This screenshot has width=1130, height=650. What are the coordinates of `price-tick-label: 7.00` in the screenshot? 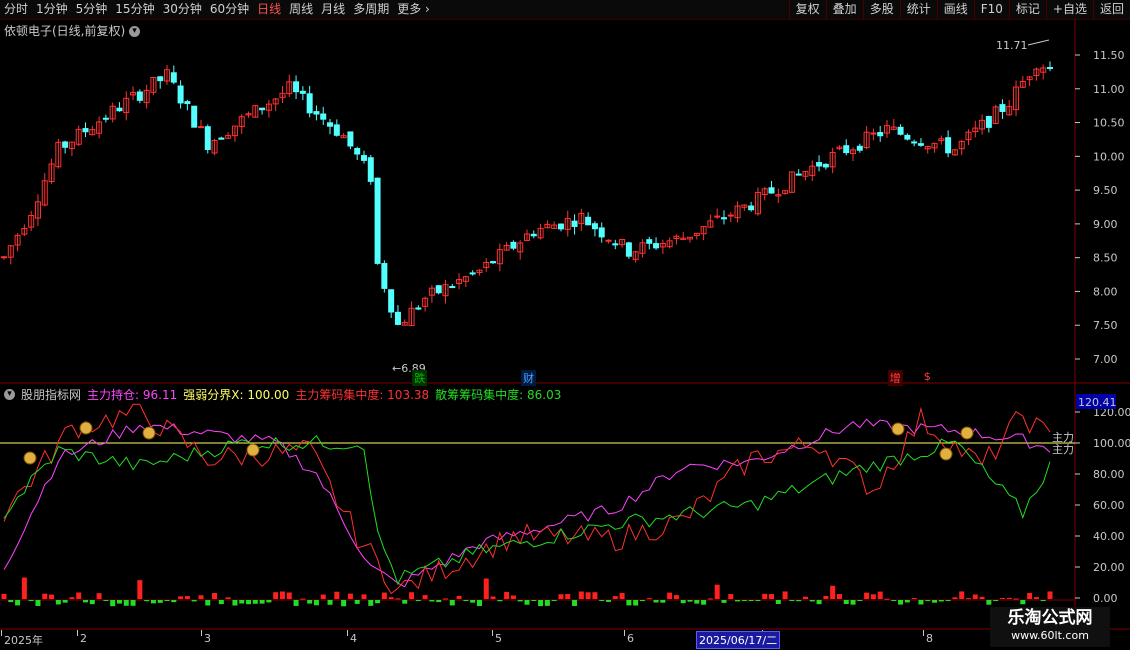 It's located at (1105, 359).